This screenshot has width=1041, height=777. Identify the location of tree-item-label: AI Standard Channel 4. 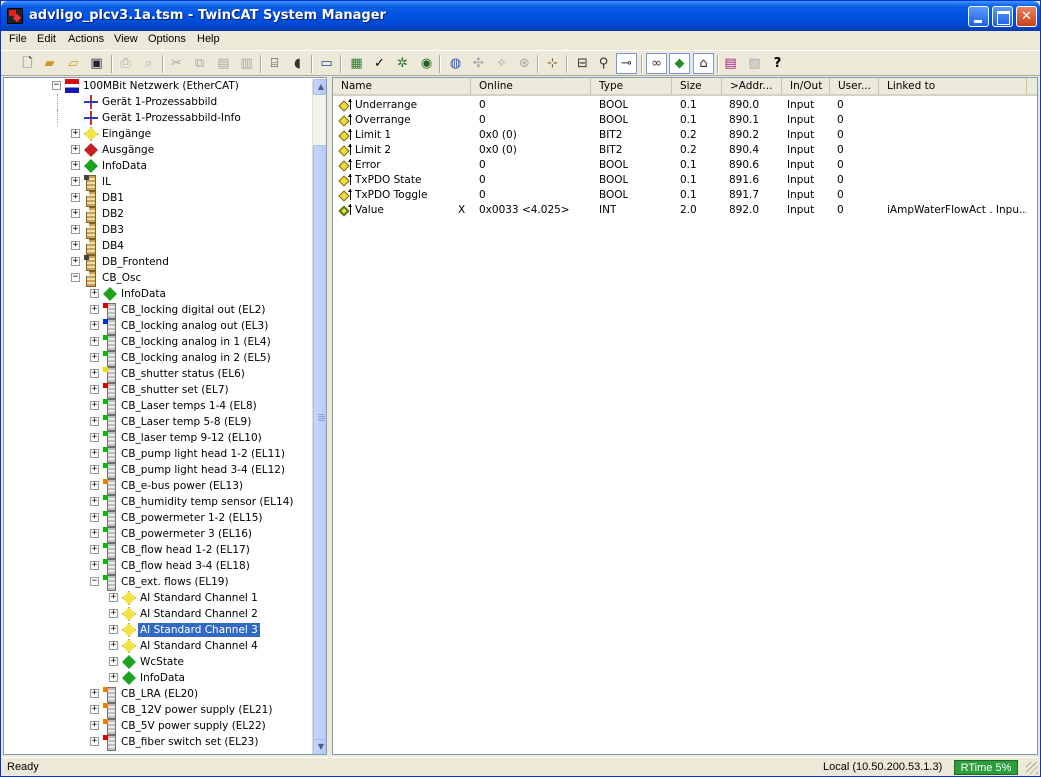
(199, 646).